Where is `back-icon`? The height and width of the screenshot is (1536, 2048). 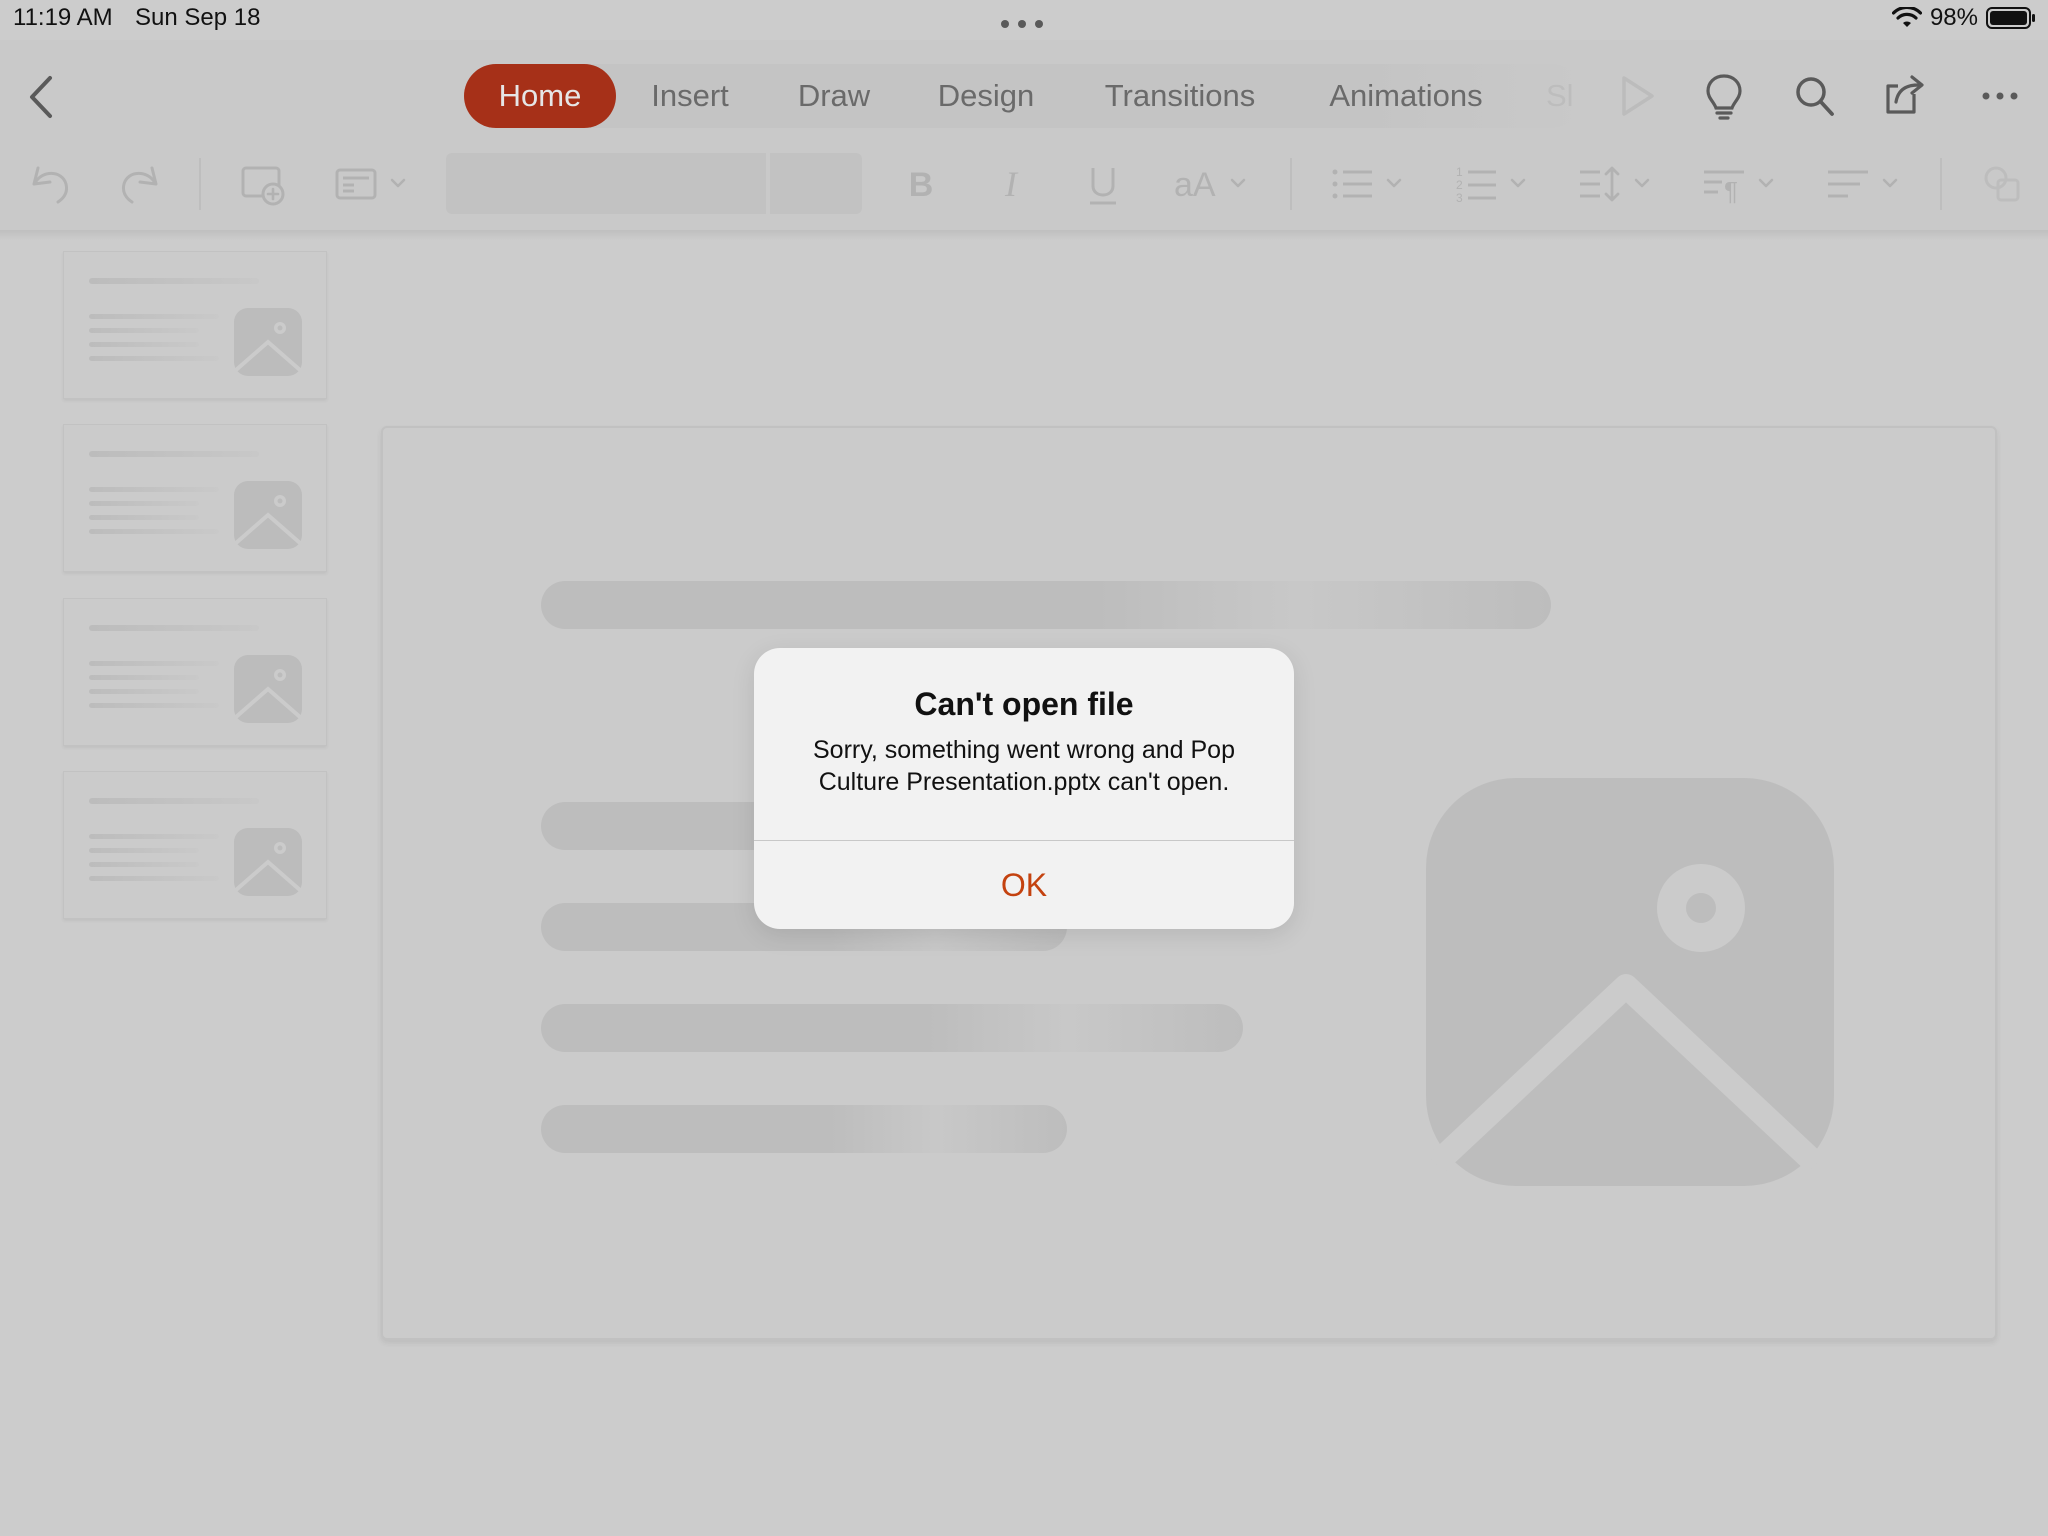
back-icon is located at coordinates (40, 97).